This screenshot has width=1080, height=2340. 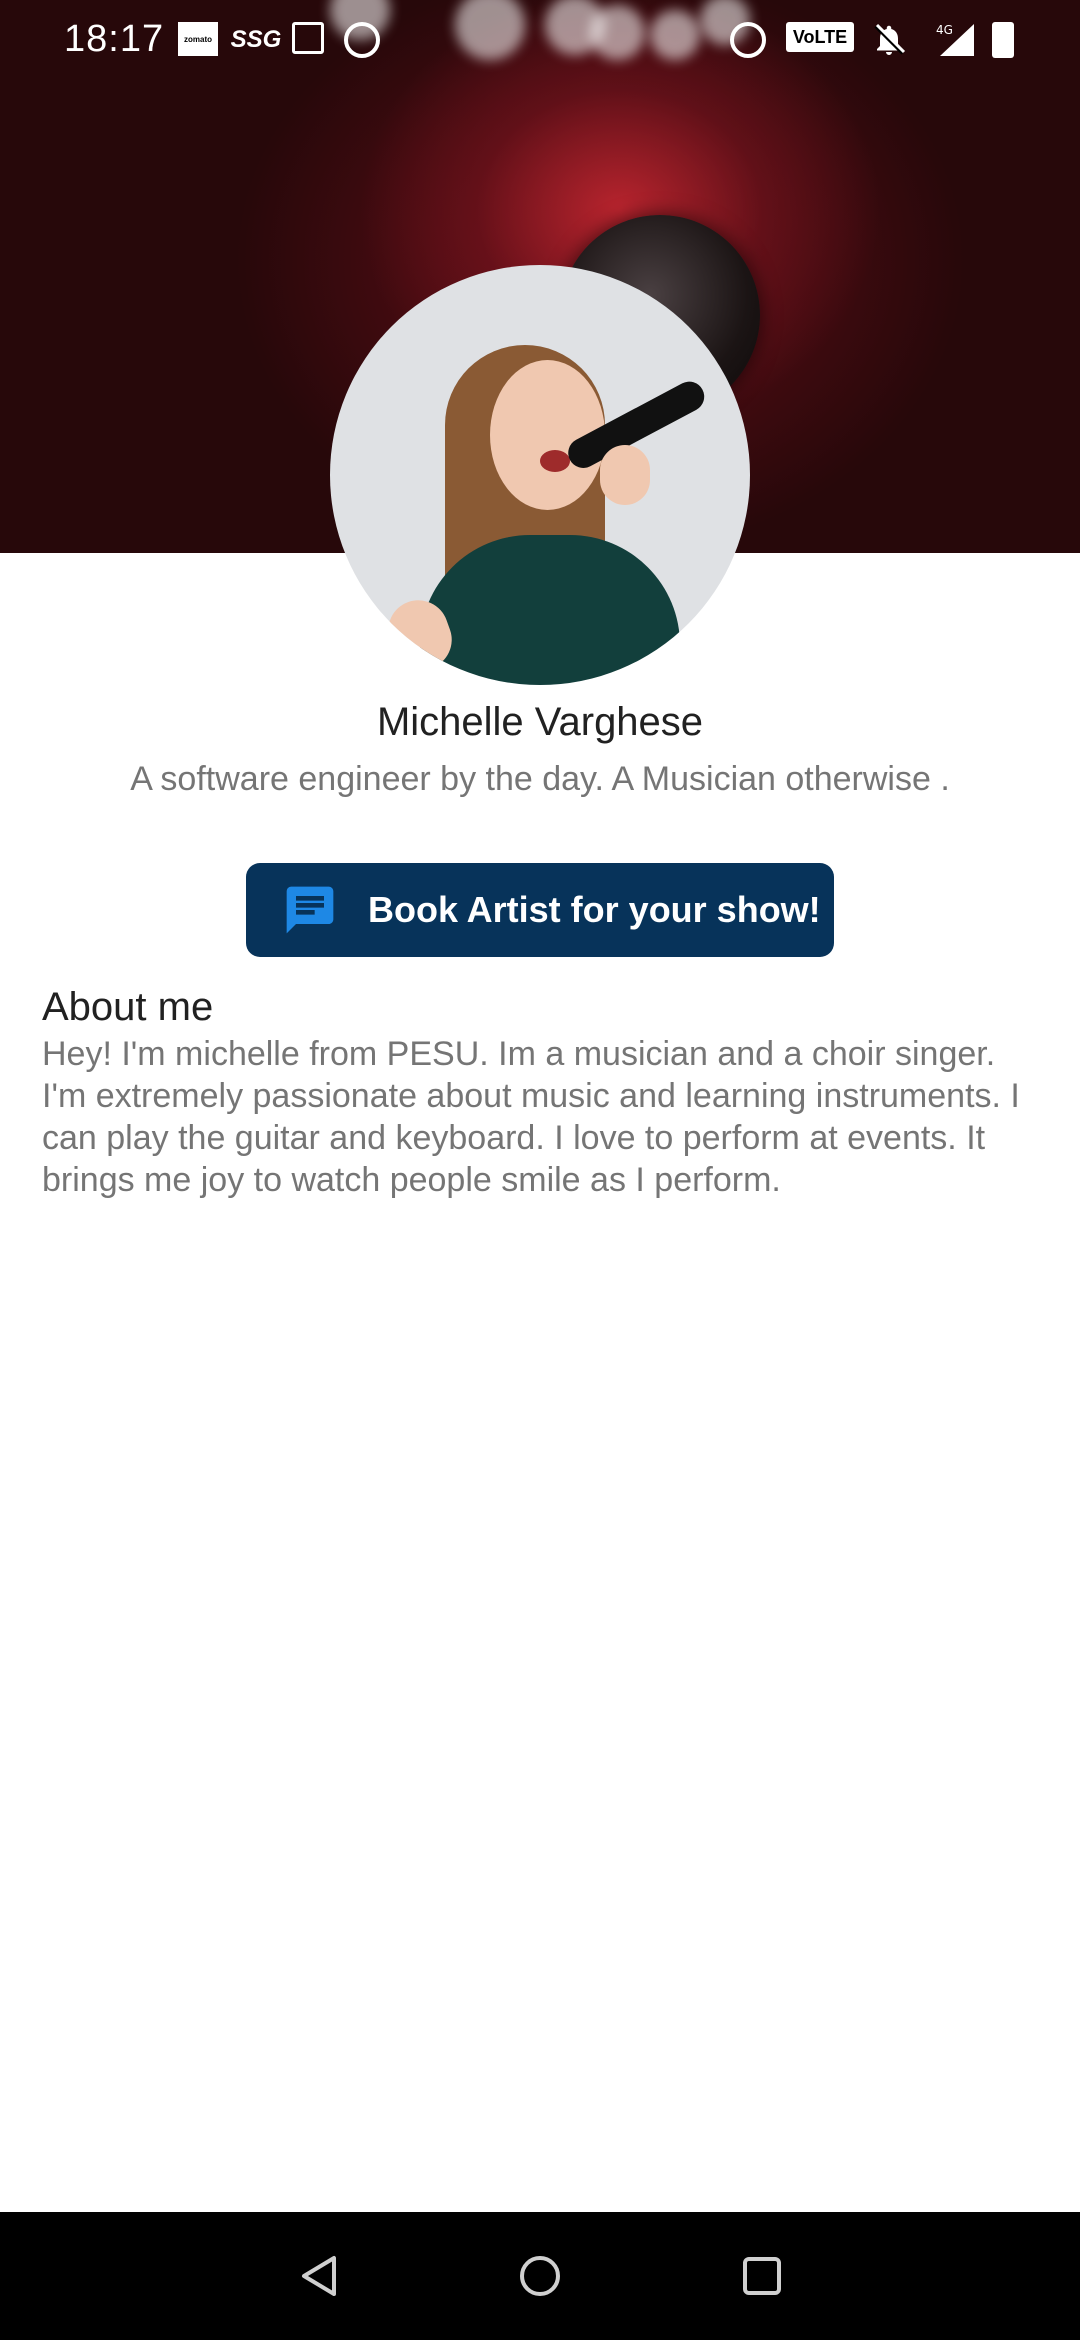 I want to click on signal-4g-icon: 4G, so click(x=953, y=40).